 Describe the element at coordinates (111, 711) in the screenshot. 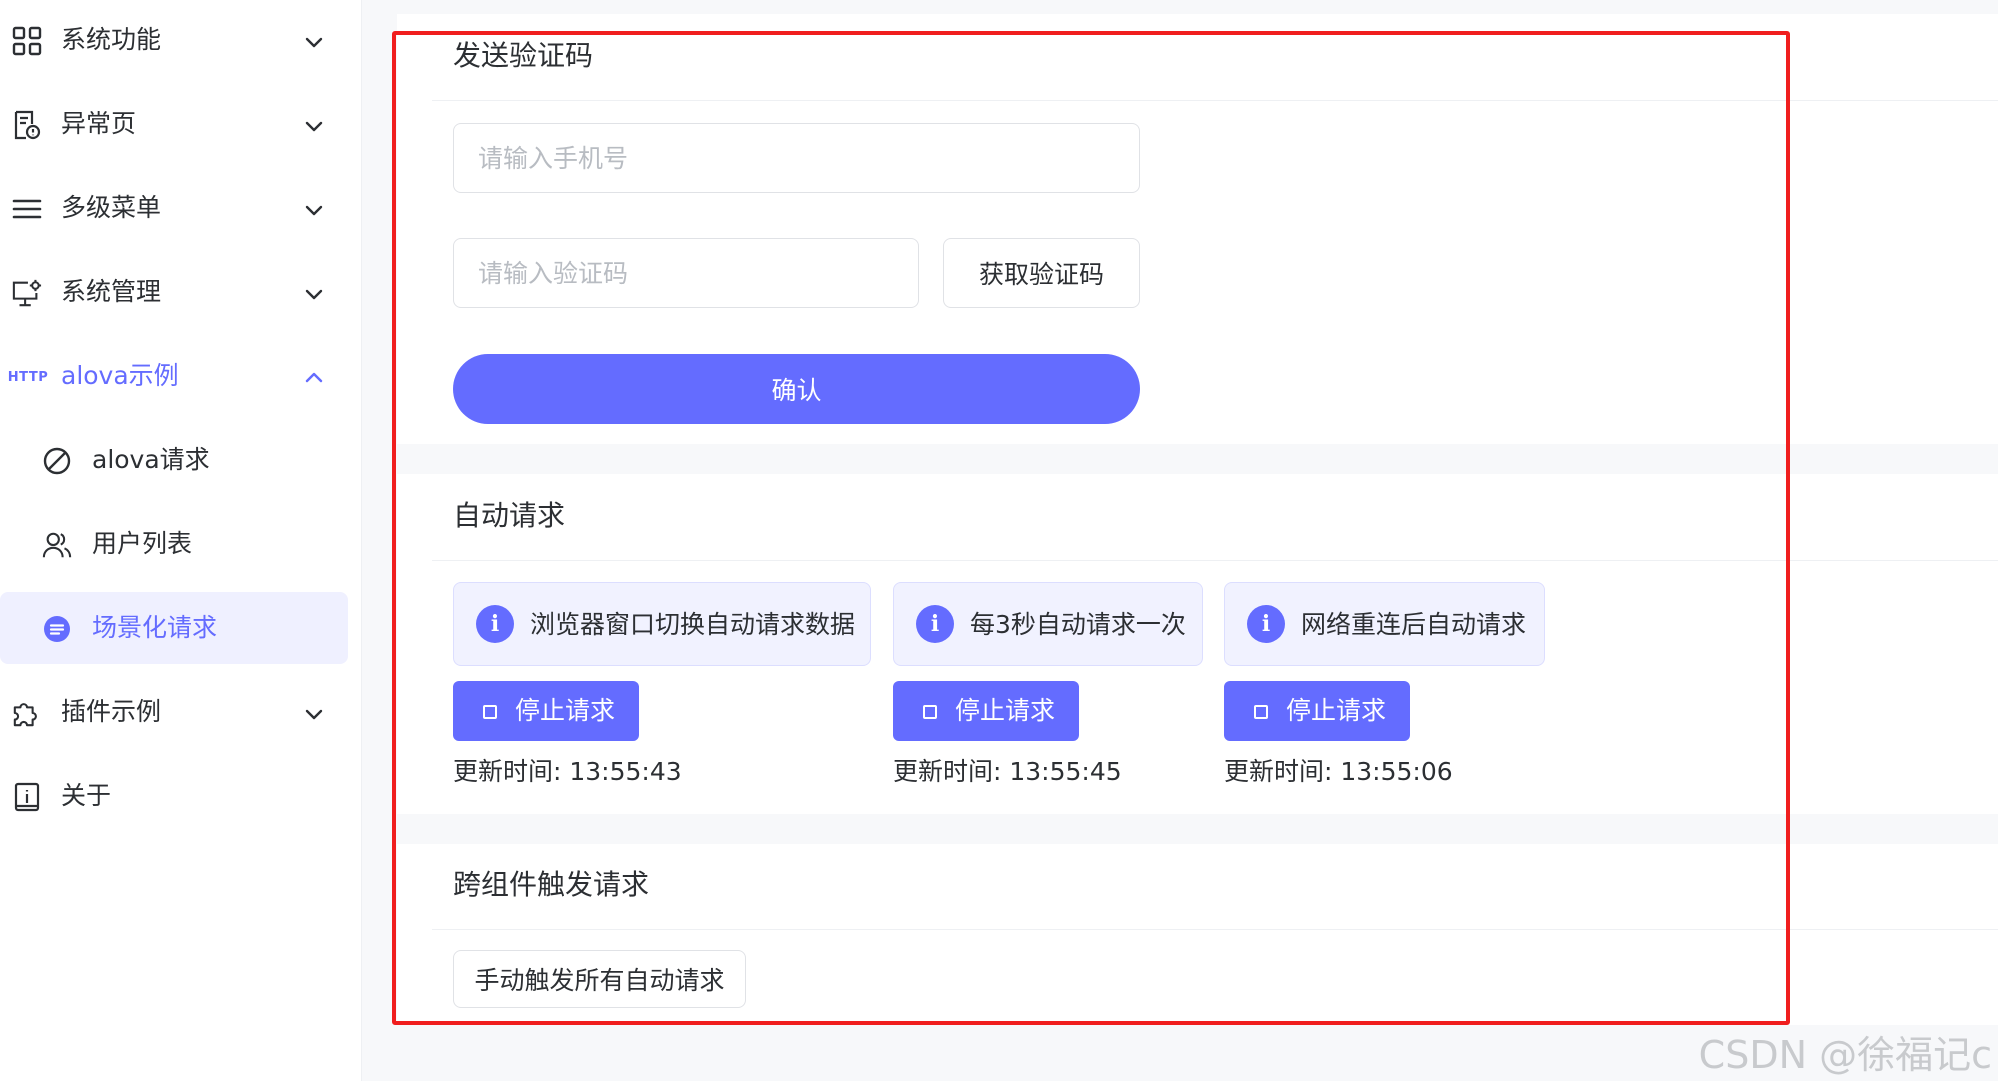

I see `sidebar-item-label: 插件示例` at that location.